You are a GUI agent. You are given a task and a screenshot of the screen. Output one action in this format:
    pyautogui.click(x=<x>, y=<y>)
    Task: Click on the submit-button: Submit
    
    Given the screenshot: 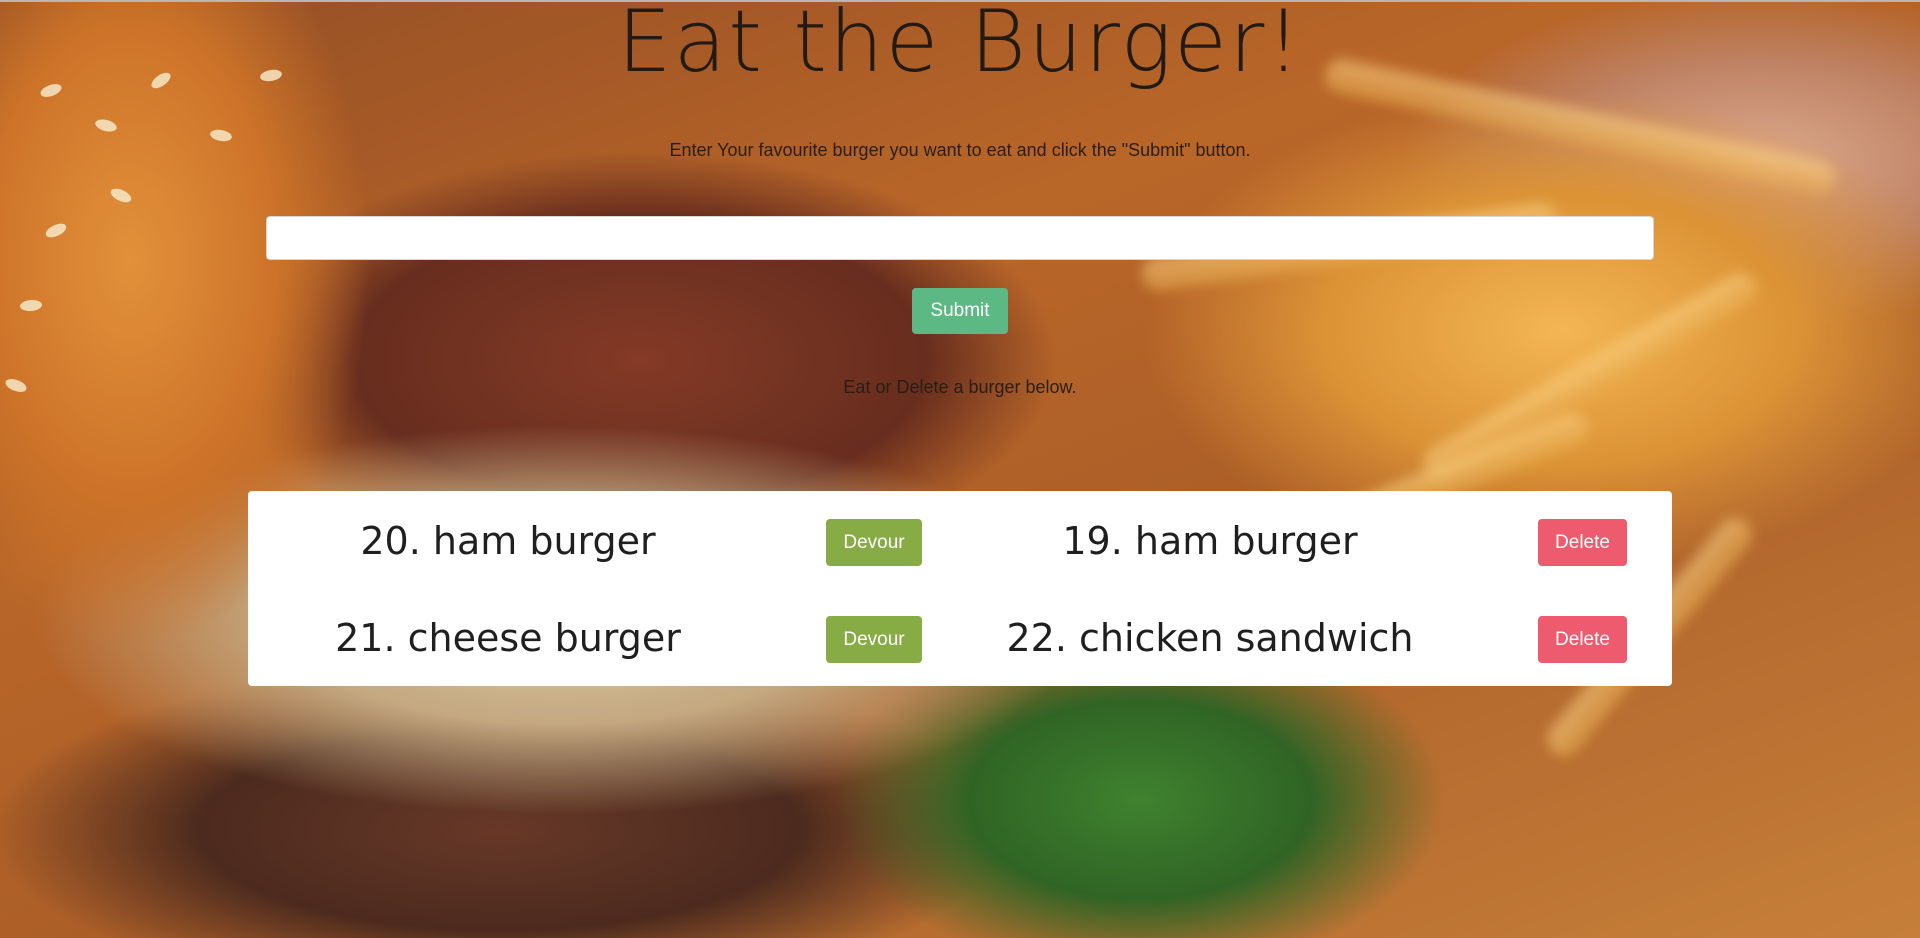 What is the action you would take?
    pyautogui.click(x=960, y=311)
    